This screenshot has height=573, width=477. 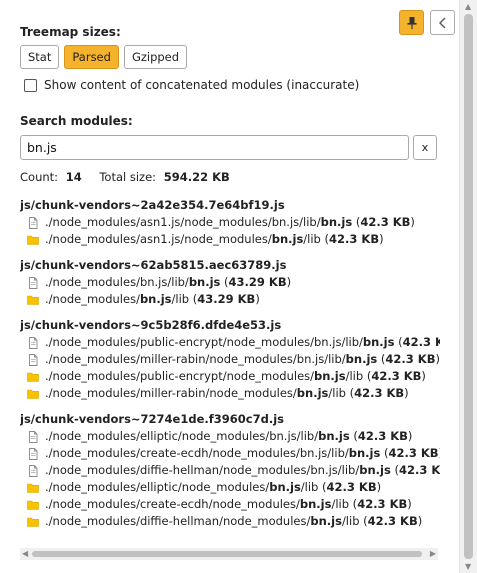 What do you see at coordinates (425, 147) in the screenshot?
I see `clear-search-button: x` at bounding box center [425, 147].